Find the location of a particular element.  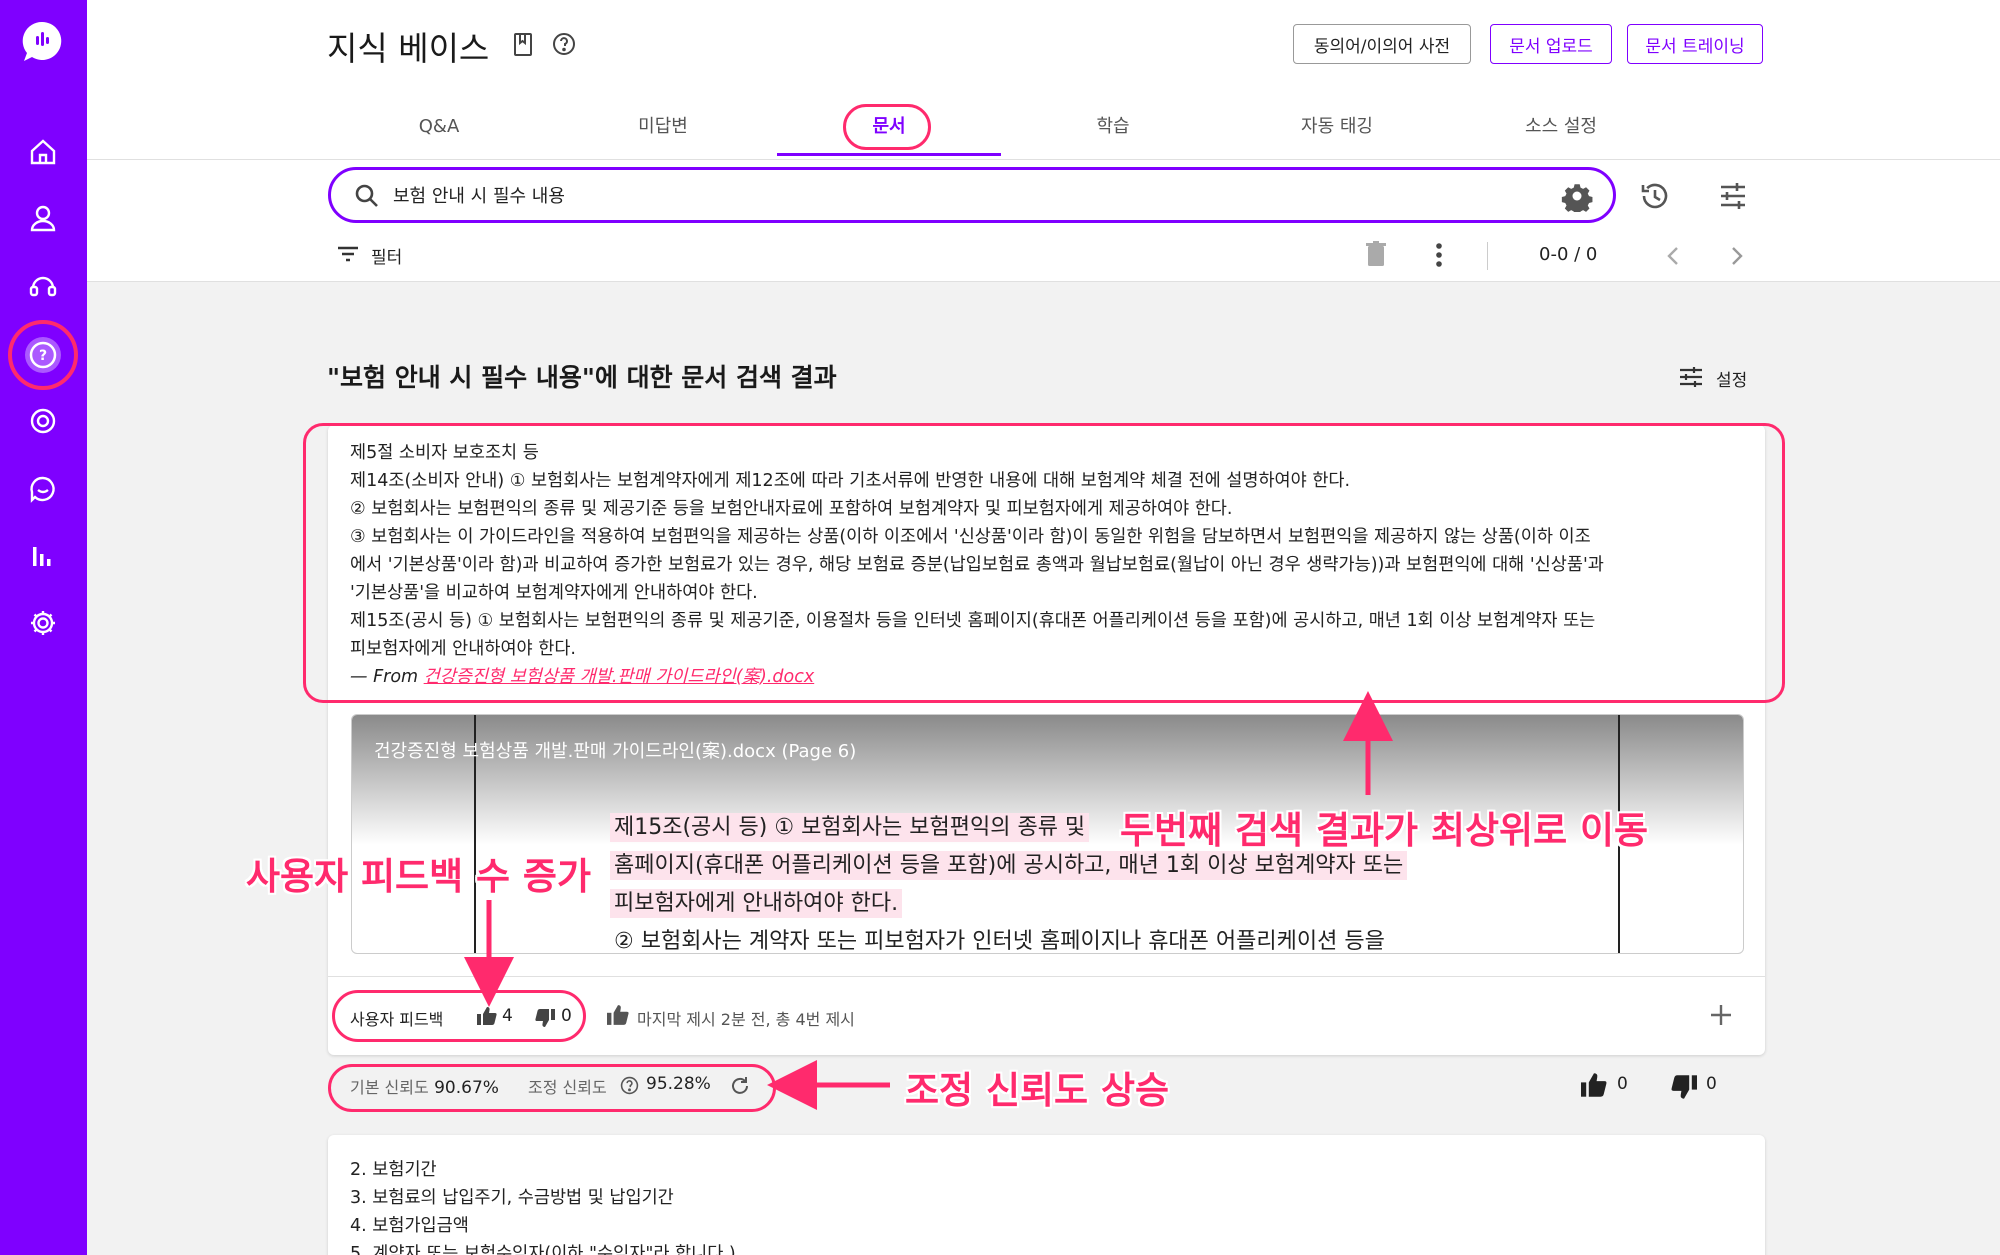

annotation-feedback: 사용자 피드백 수 증가 is located at coordinates (419, 876).